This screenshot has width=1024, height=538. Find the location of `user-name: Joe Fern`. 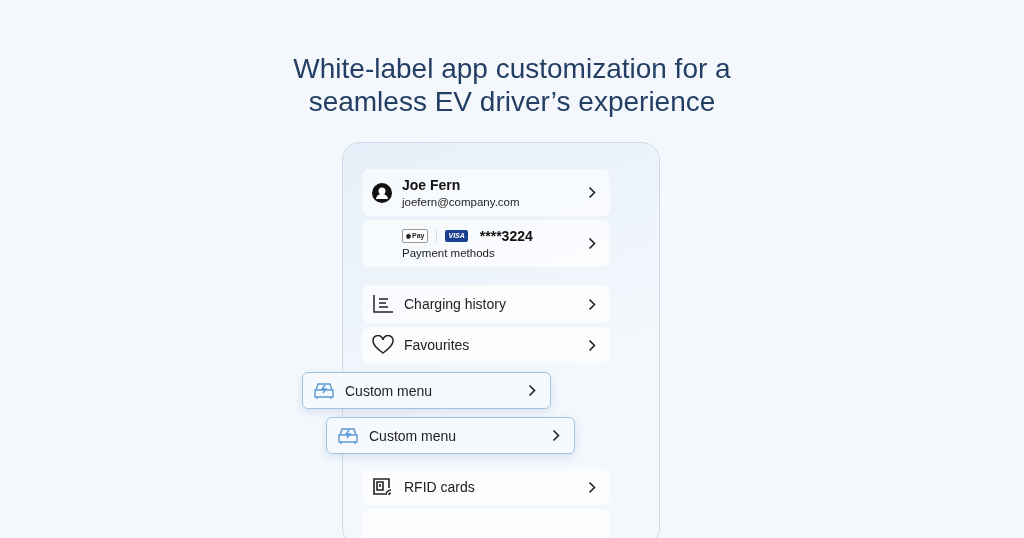

user-name: Joe Fern is located at coordinates (432, 185).